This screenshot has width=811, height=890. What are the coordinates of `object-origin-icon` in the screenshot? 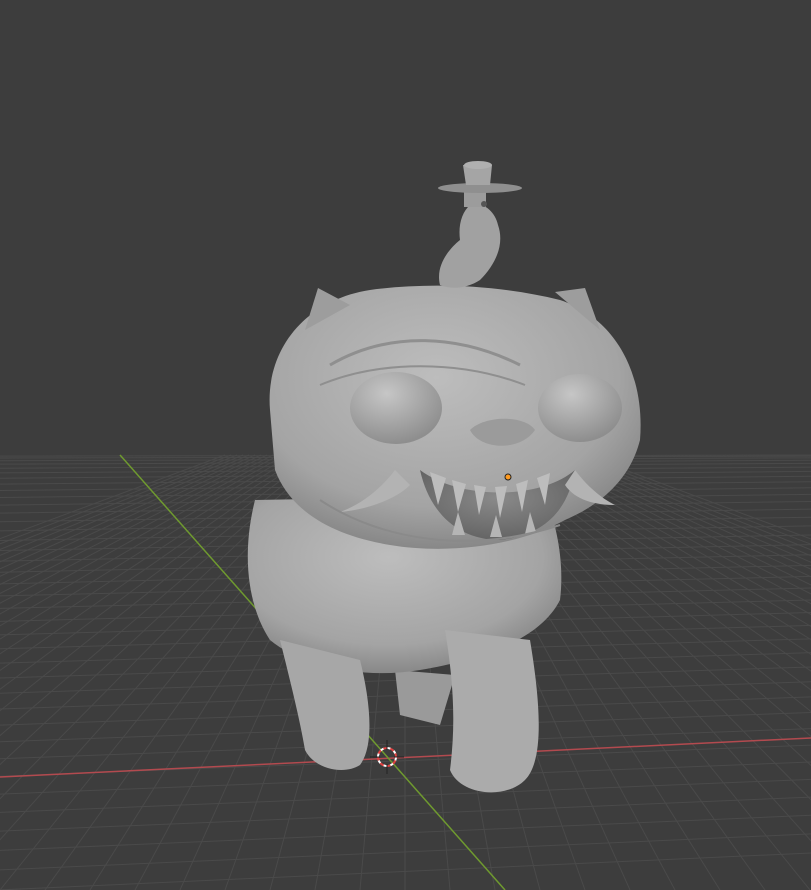 It's located at (508, 477).